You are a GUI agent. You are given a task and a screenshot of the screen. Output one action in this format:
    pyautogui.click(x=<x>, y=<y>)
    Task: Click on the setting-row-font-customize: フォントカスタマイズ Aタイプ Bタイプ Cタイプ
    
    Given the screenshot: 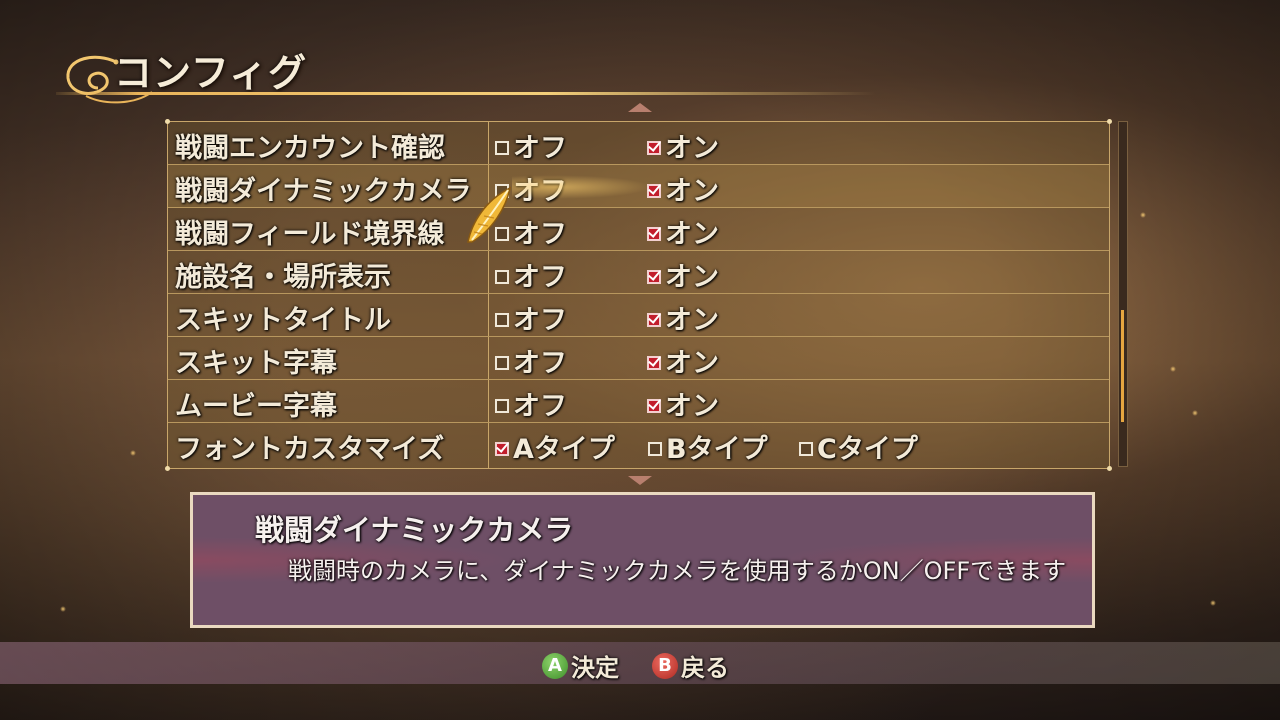 What is the action you would take?
    pyautogui.click(x=638, y=444)
    